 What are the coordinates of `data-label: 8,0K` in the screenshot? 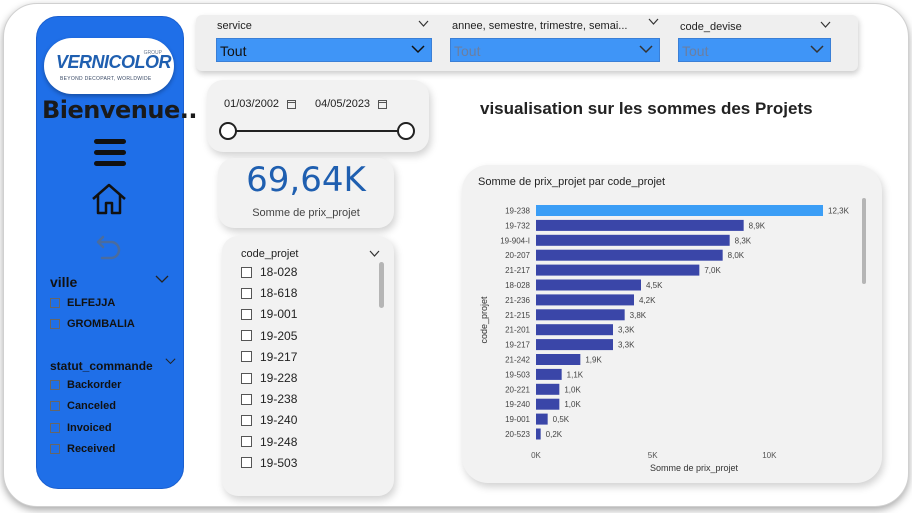 It's located at (736, 255).